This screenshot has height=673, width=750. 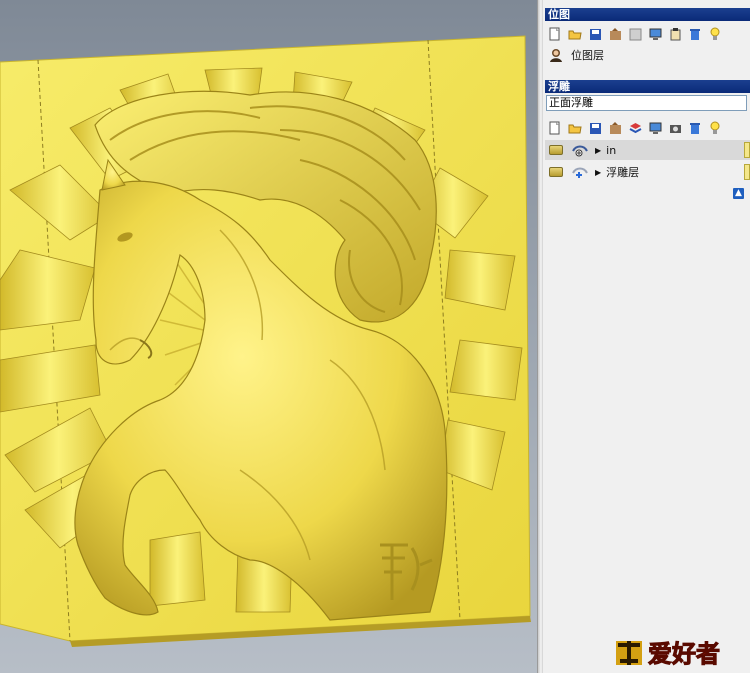 What do you see at coordinates (556, 55) in the screenshot?
I see `portrait-icon` at bounding box center [556, 55].